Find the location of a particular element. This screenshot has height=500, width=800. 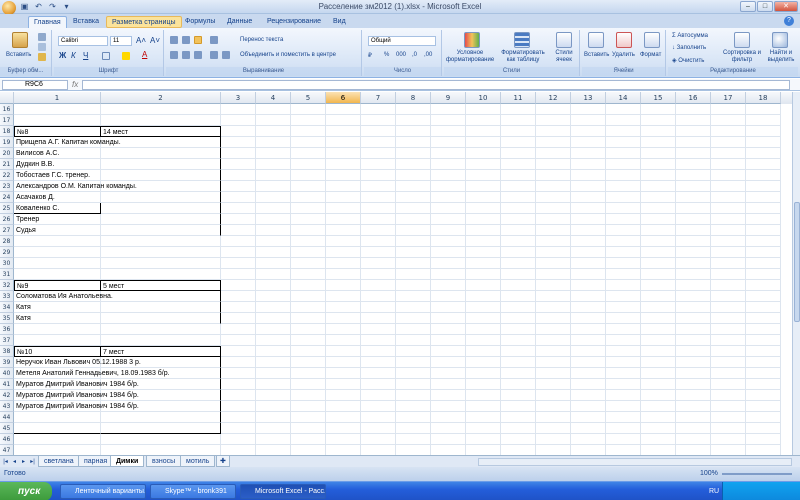

select-all-corner is located at coordinates (7, 98).